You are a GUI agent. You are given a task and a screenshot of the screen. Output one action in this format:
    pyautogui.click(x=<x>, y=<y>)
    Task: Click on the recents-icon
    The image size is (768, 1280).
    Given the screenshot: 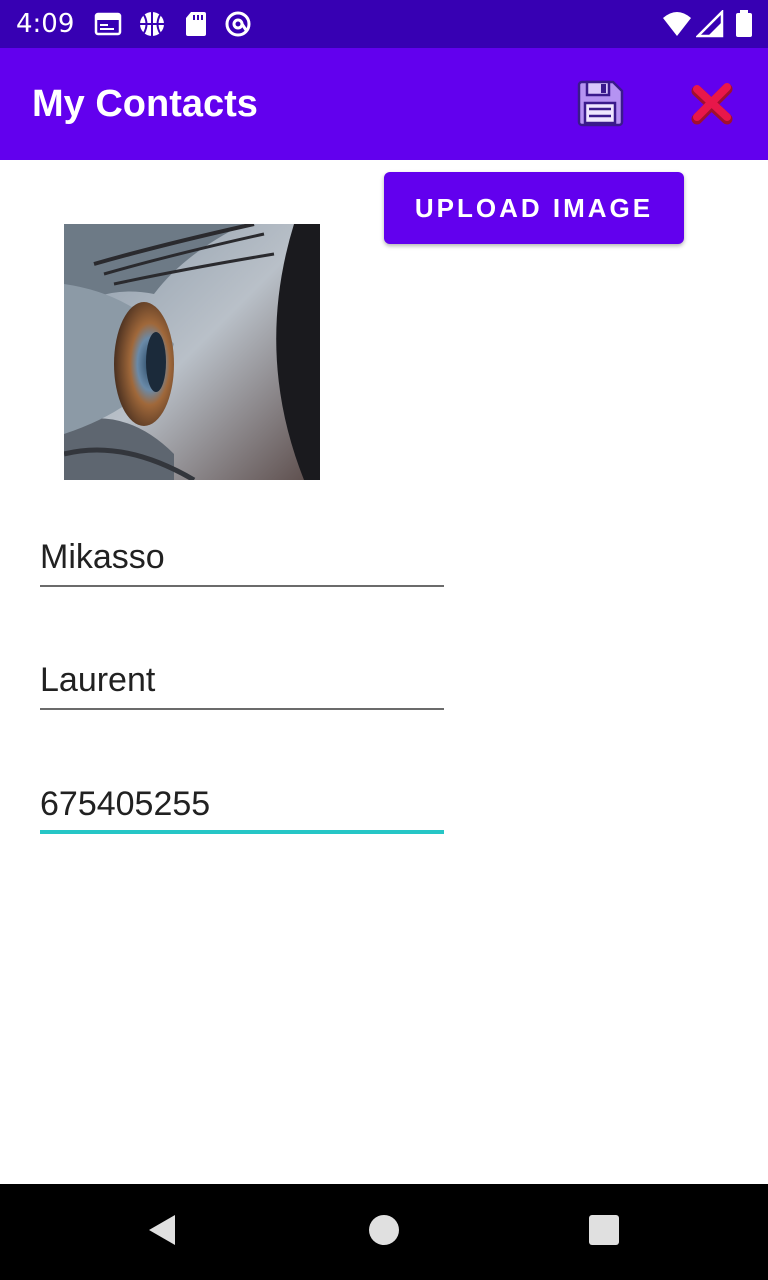 What is the action you would take?
    pyautogui.click(x=604, y=1232)
    